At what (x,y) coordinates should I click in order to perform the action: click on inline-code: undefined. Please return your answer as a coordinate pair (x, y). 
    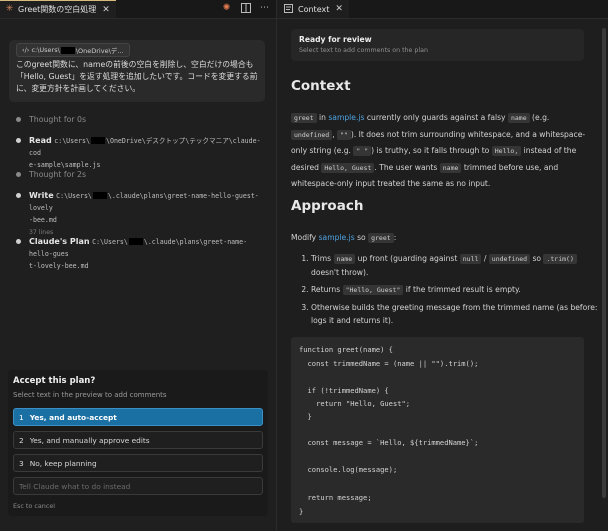
    Looking at the image, I should click on (509, 259).